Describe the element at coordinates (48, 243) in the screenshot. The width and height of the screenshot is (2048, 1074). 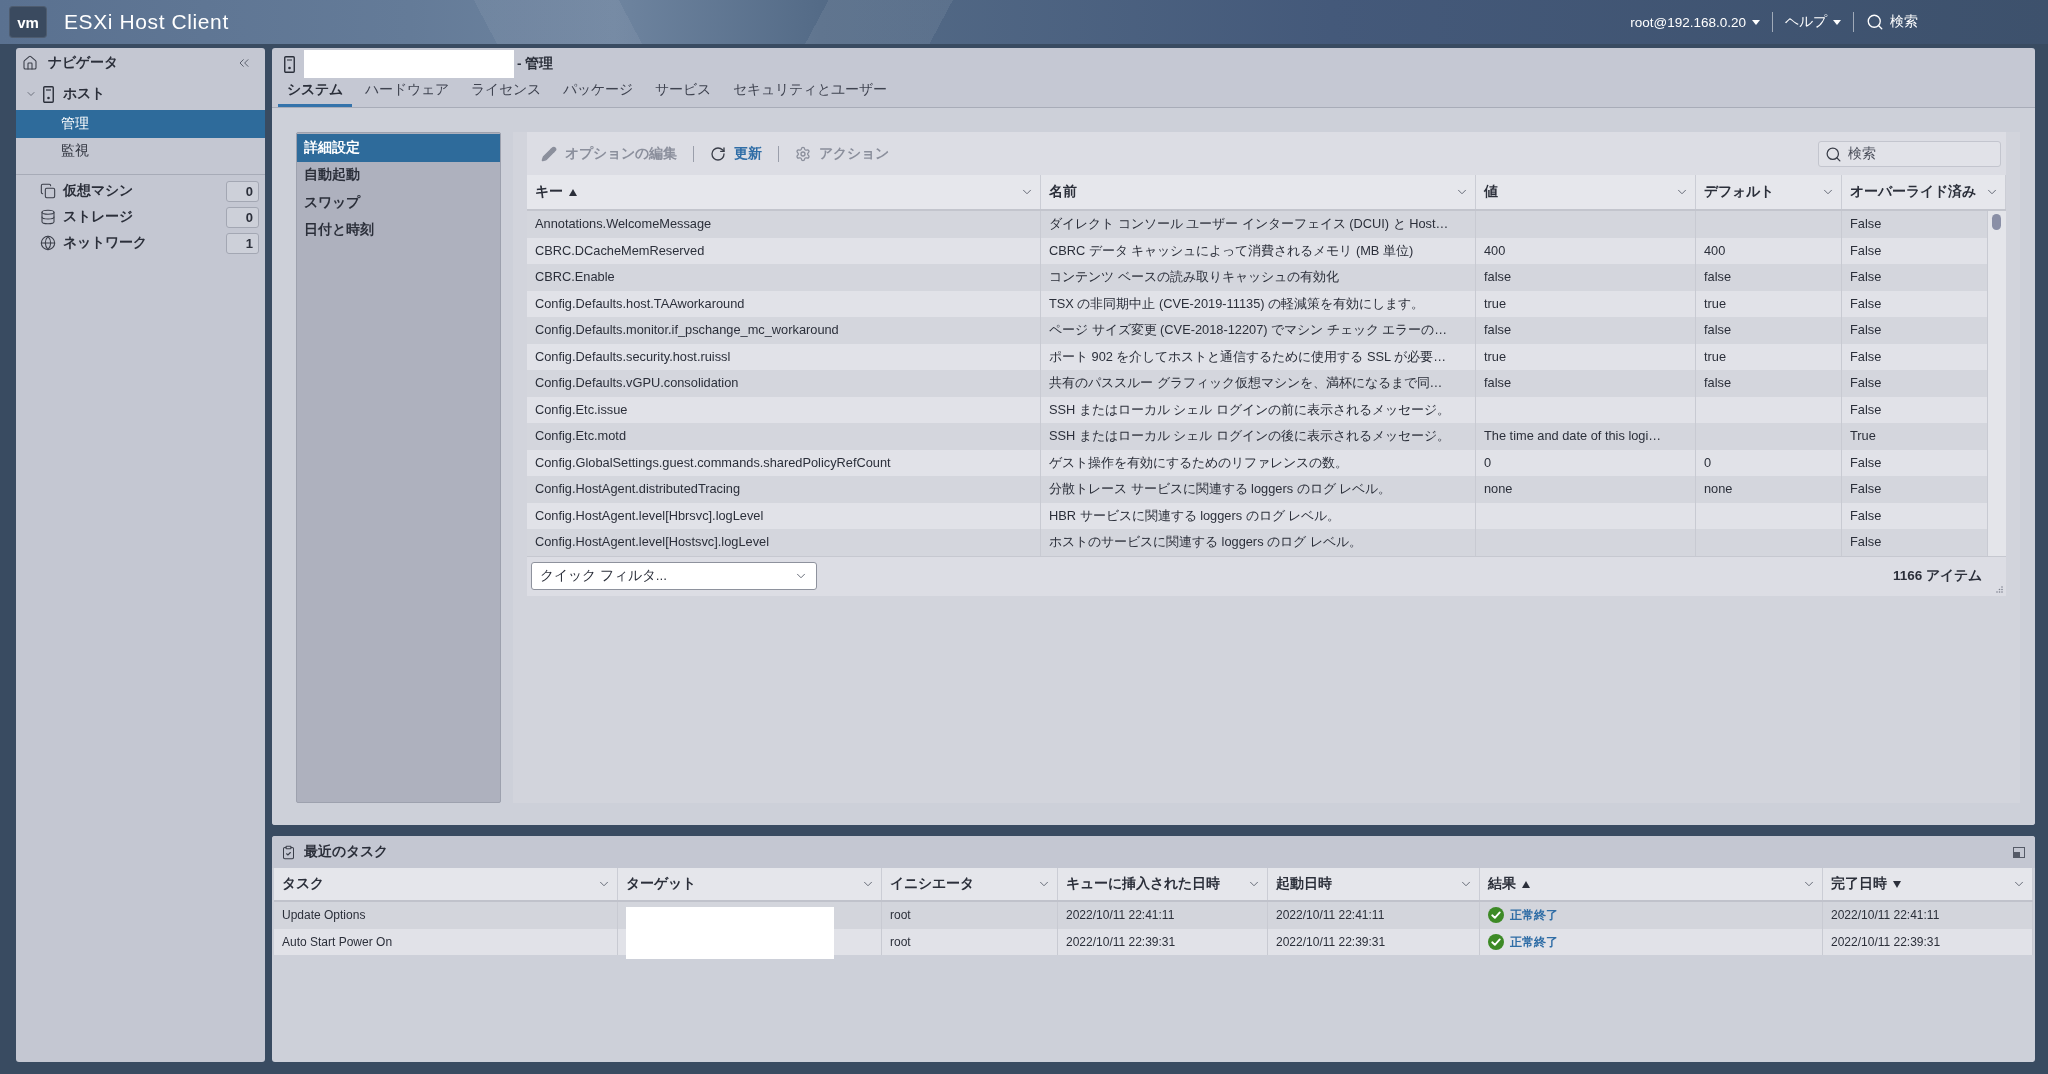
I see `globe-icon` at that location.